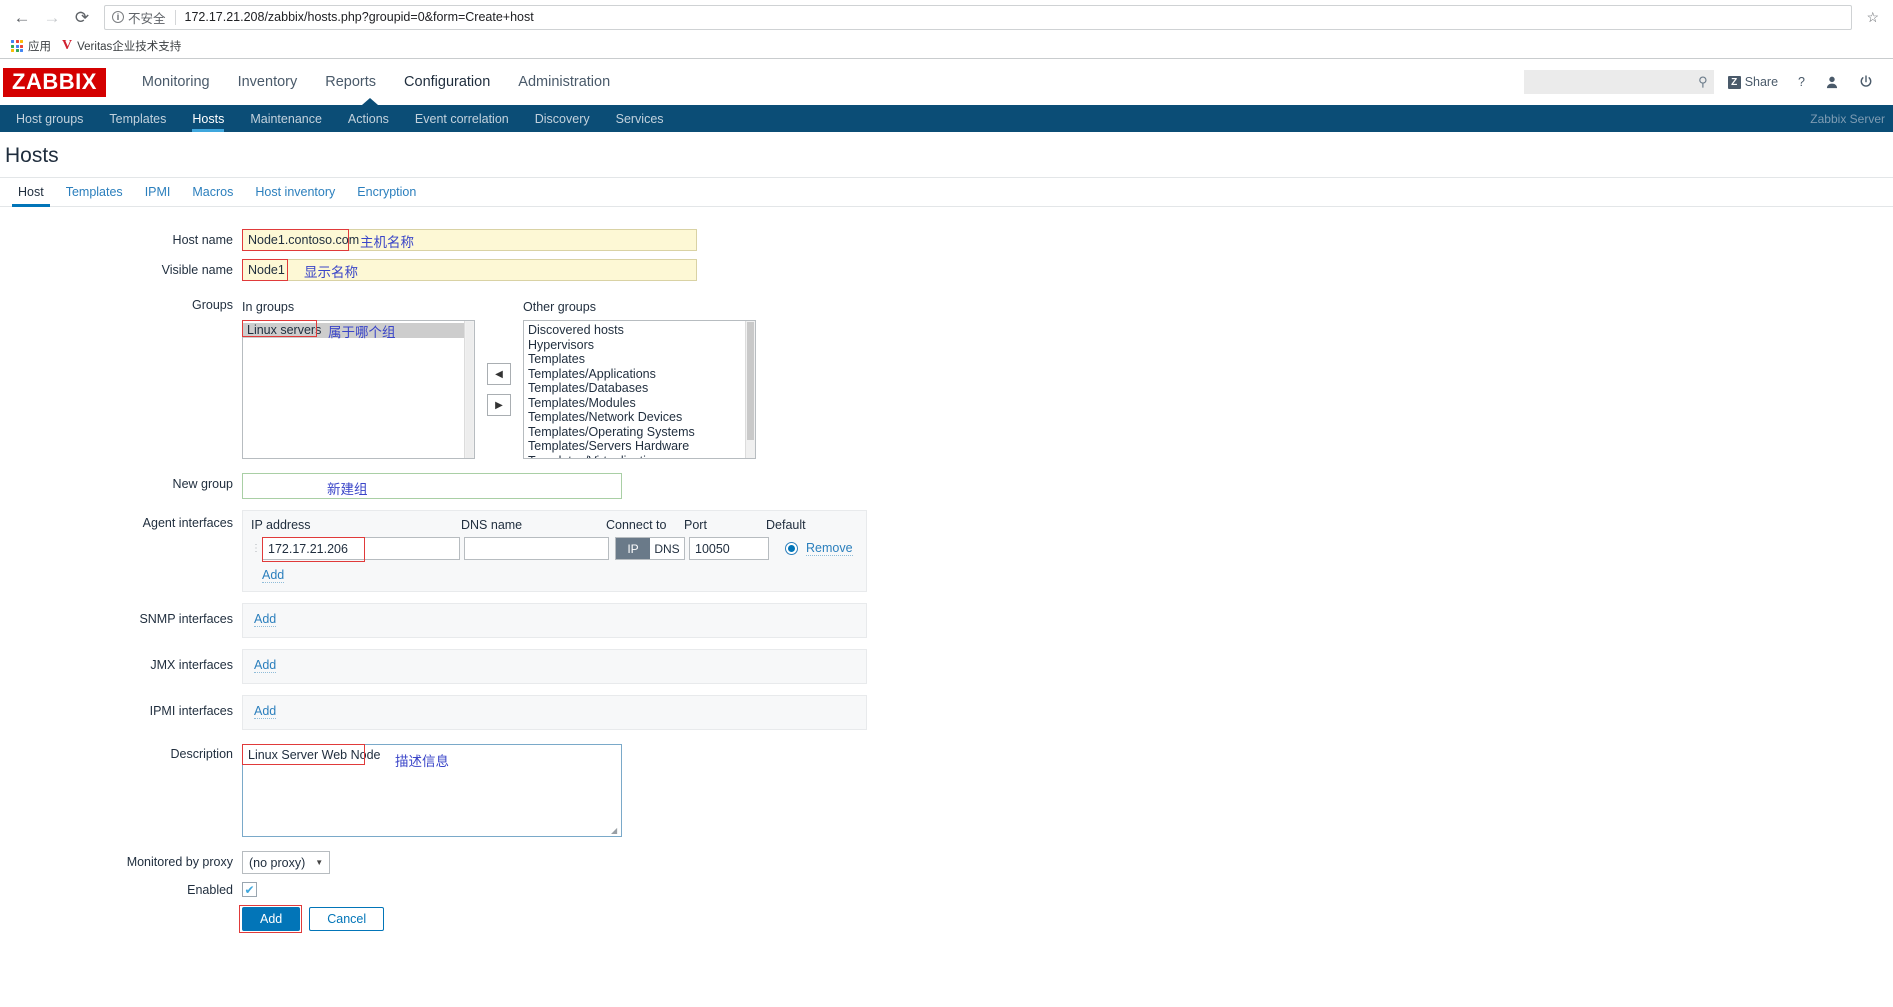 This screenshot has width=1893, height=1007. I want to click on enabled-checkbox: ✔, so click(249, 889).